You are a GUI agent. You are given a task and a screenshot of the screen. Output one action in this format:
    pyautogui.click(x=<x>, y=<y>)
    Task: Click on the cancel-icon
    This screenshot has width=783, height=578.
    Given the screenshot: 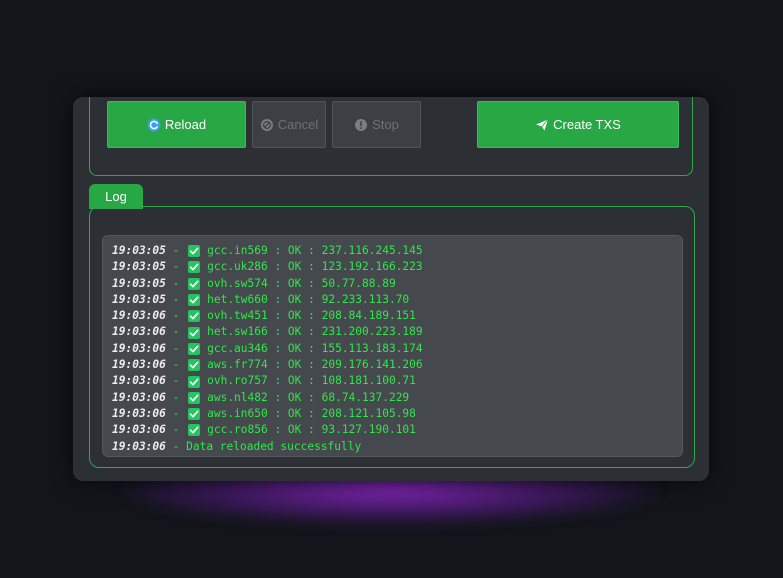 What is the action you would take?
    pyautogui.click(x=267, y=125)
    